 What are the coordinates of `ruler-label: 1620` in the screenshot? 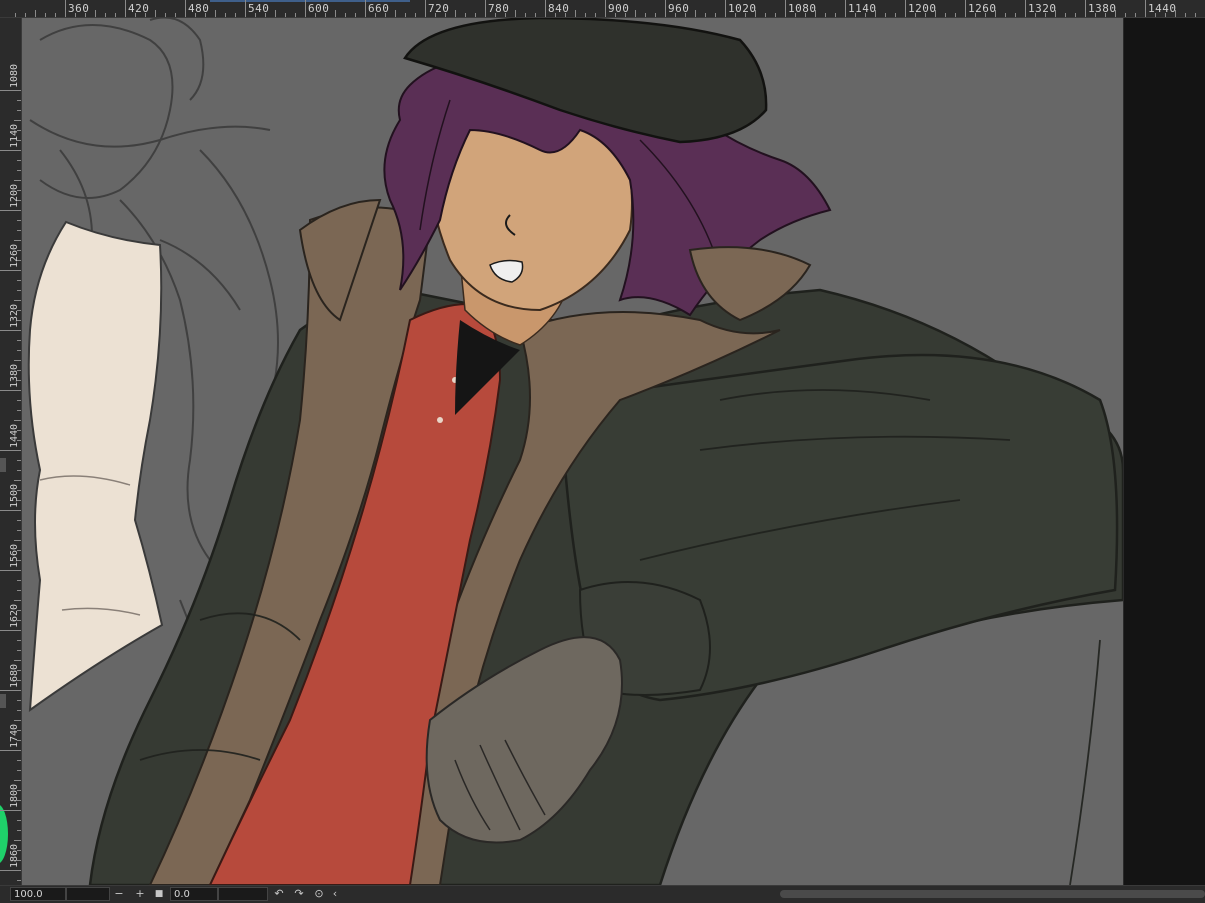 It's located at (14, 615).